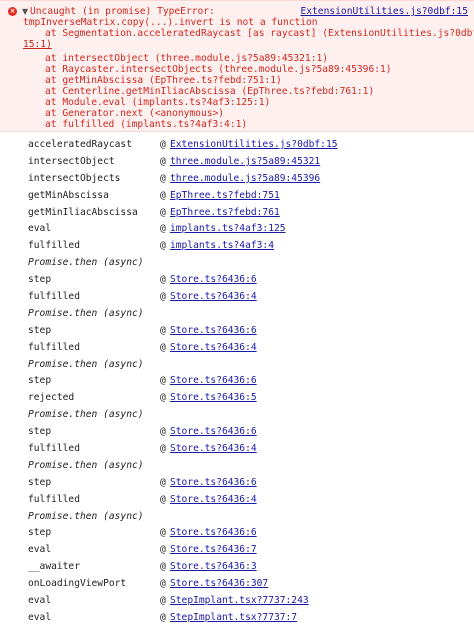 The height and width of the screenshot is (627, 474). I want to click on frame-source-link: EpThree.ts?febd:761, so click(225, 213).